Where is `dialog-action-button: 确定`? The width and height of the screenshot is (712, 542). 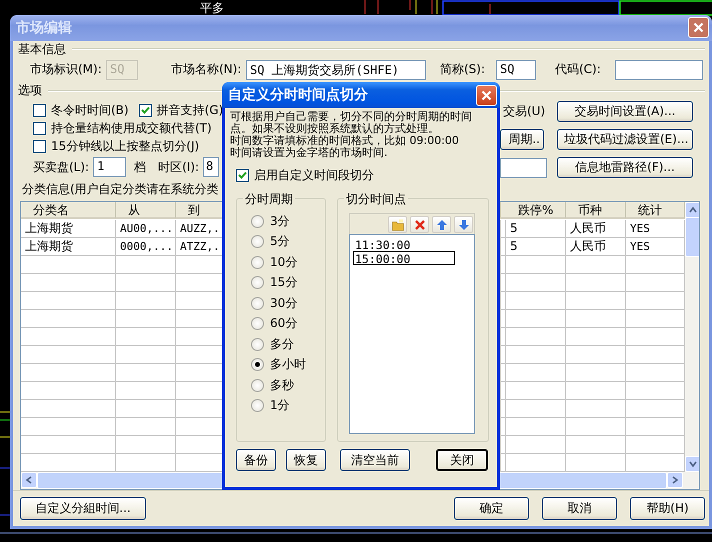
dialog-action-button: 确定 is located at coordinates (491, 508).